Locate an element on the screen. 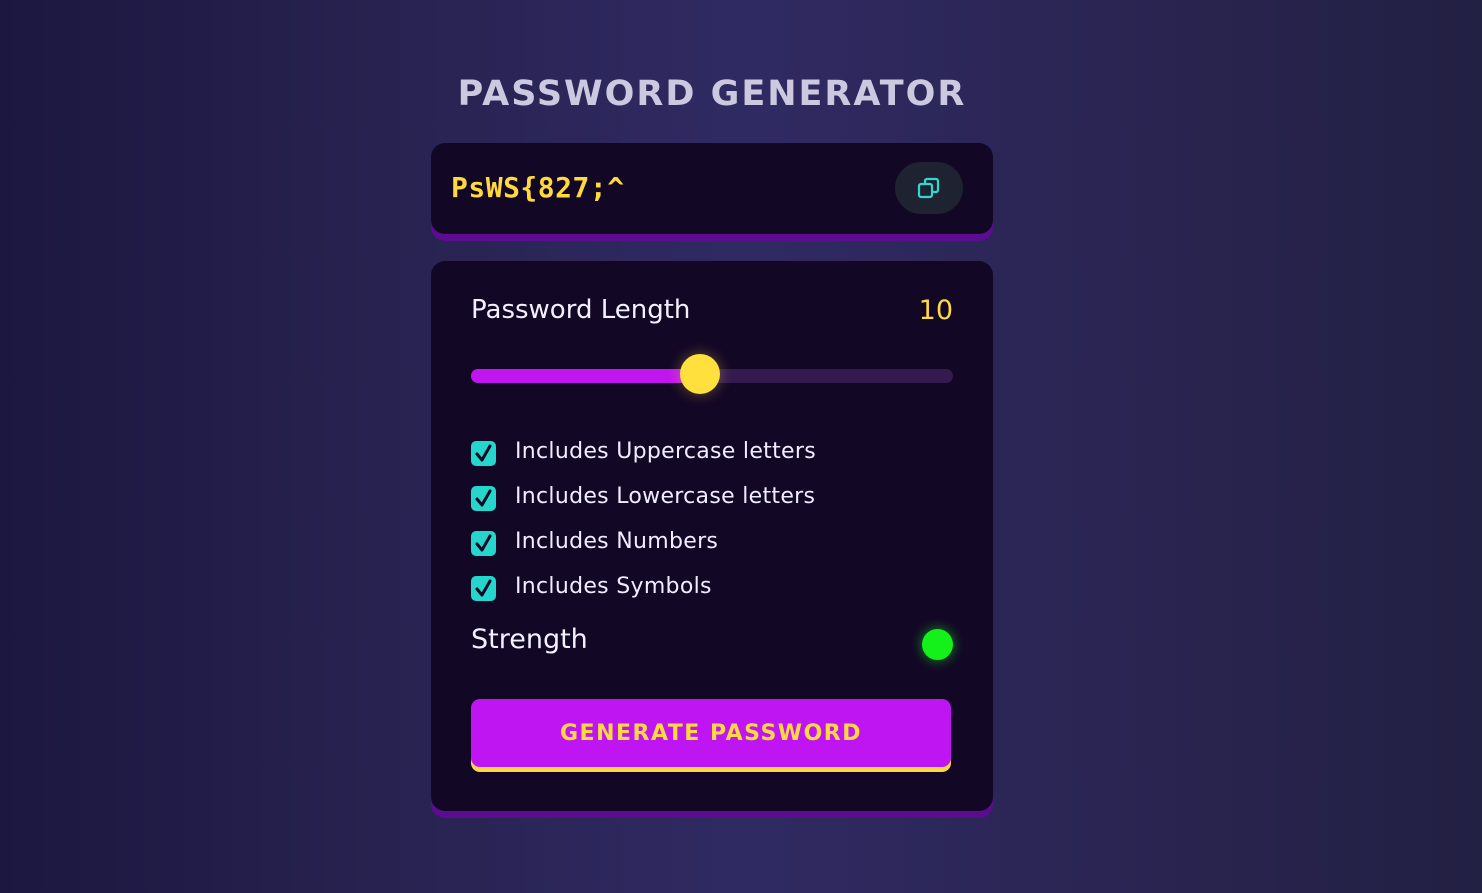 This screenshot has height=893, width=1482. option-numbers: Includes Numbers is located at coordinates (712, 541).